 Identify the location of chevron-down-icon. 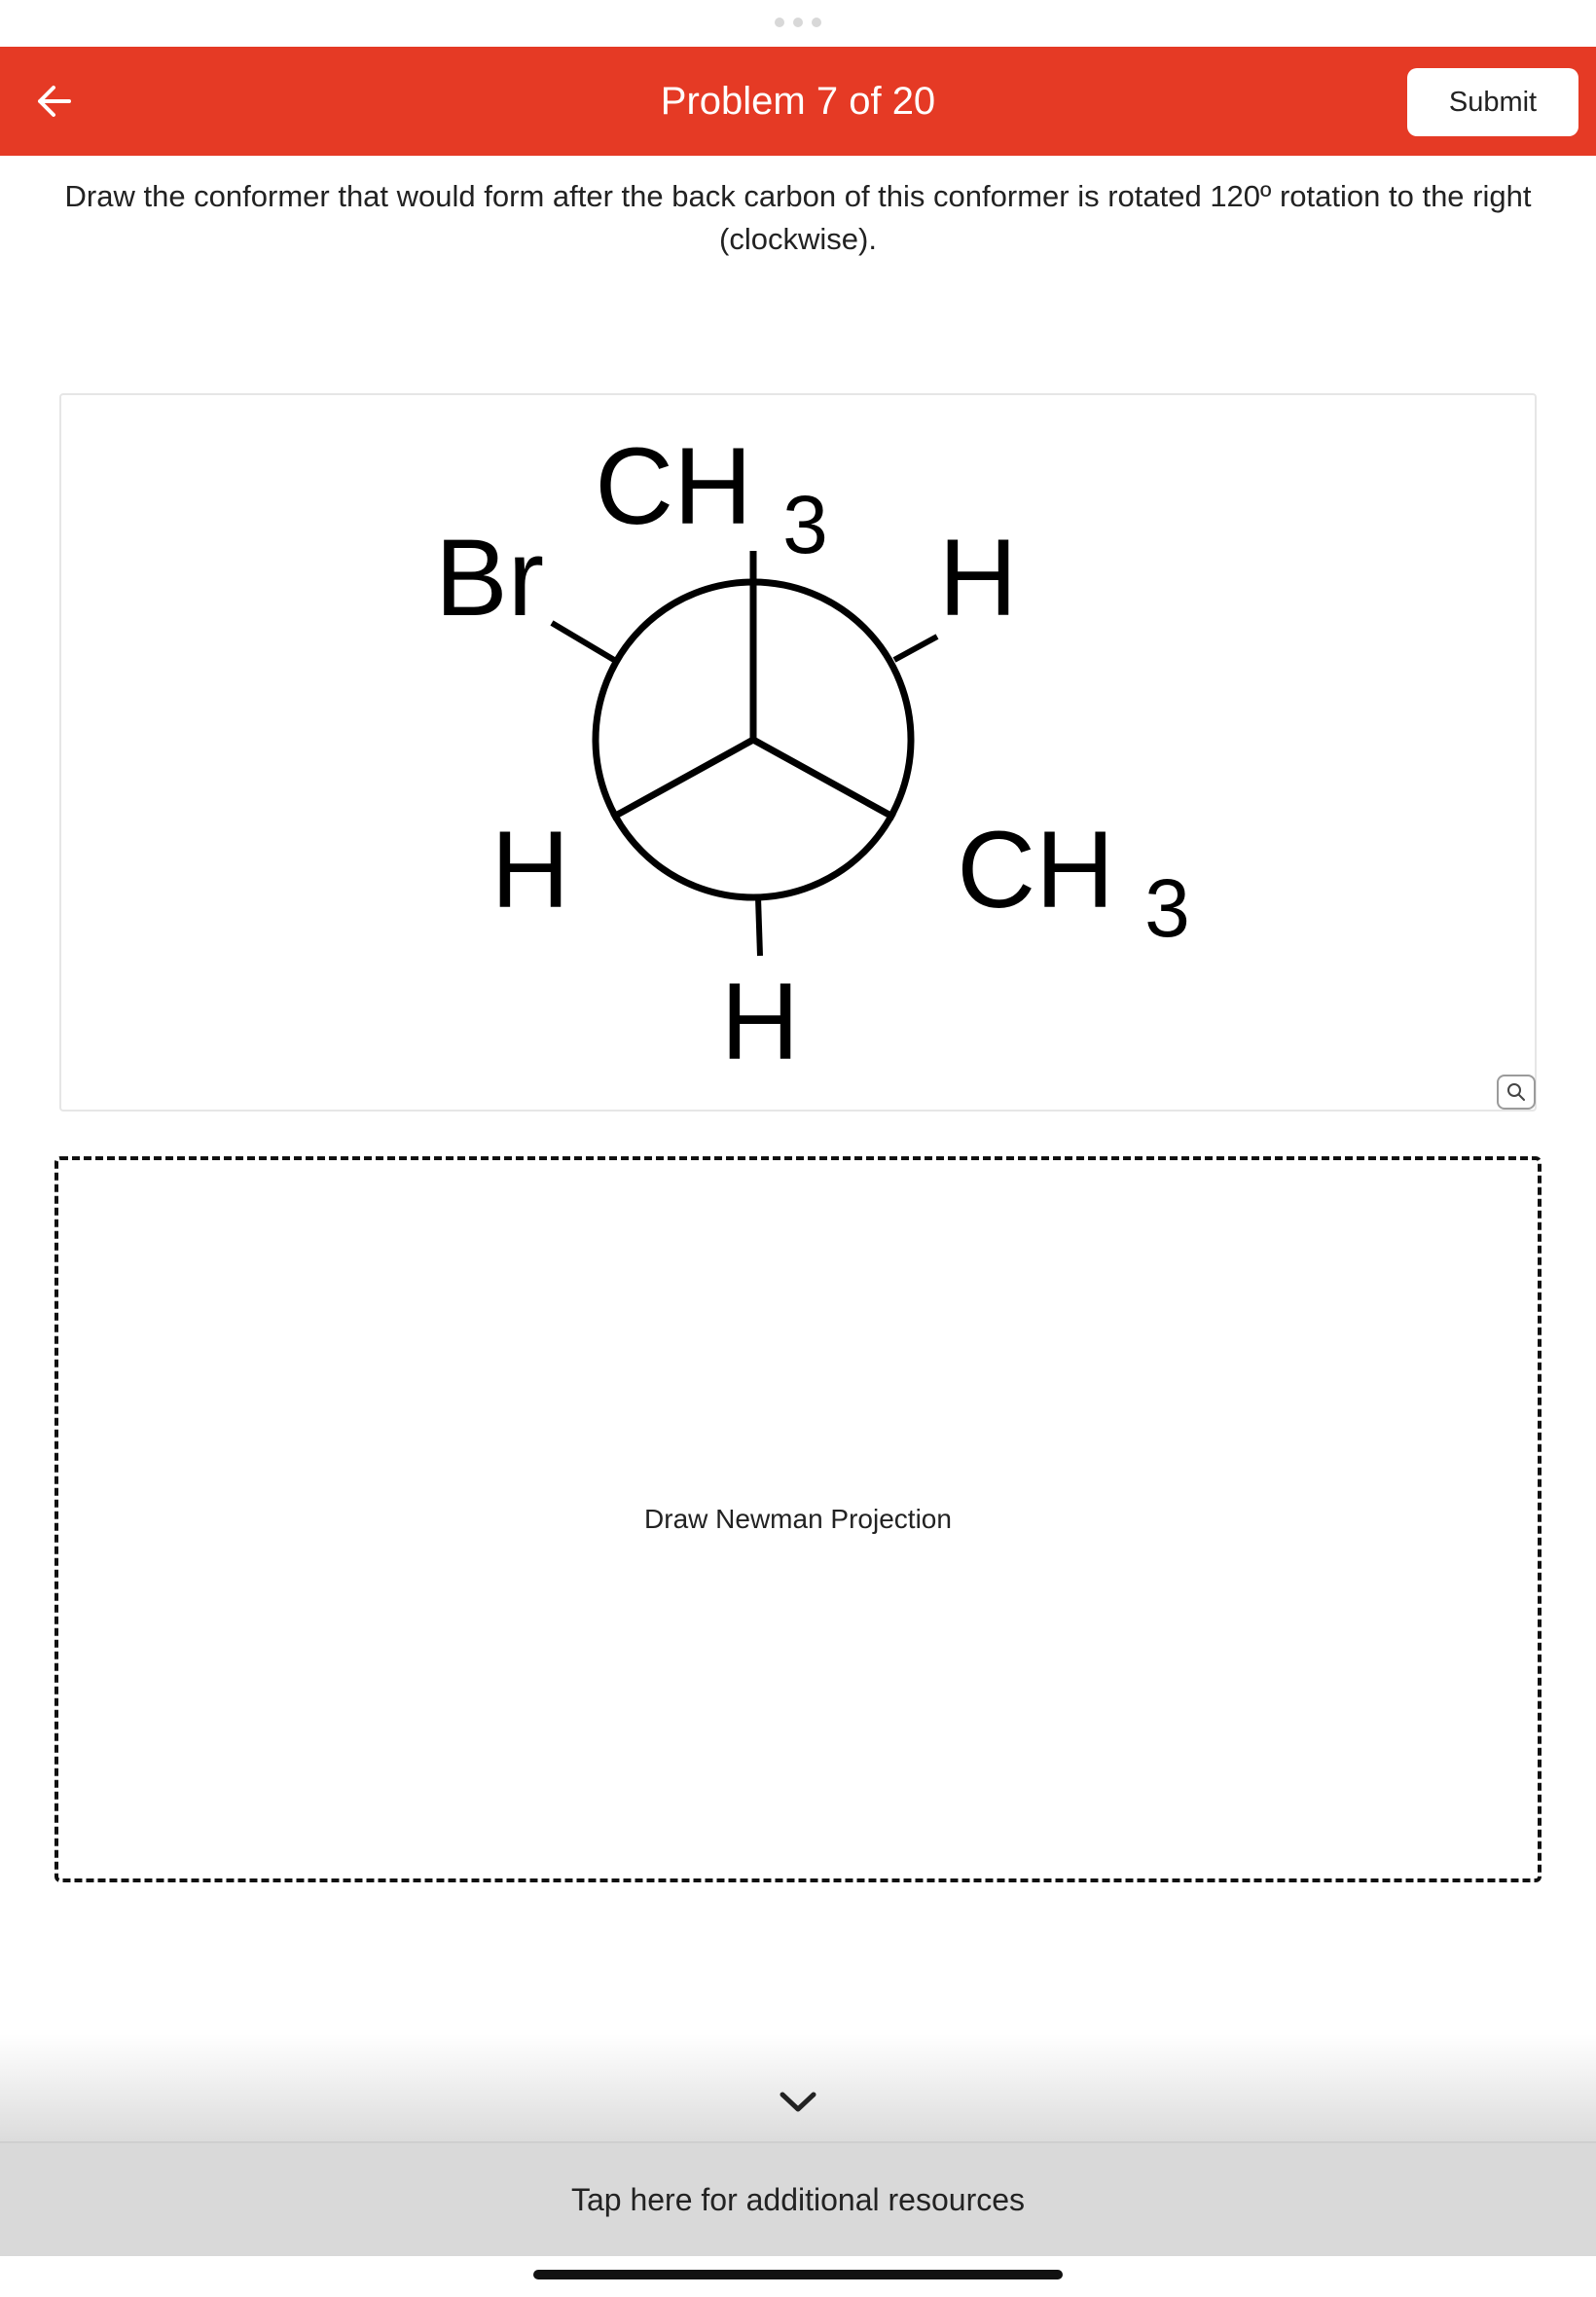
(798, 2102).